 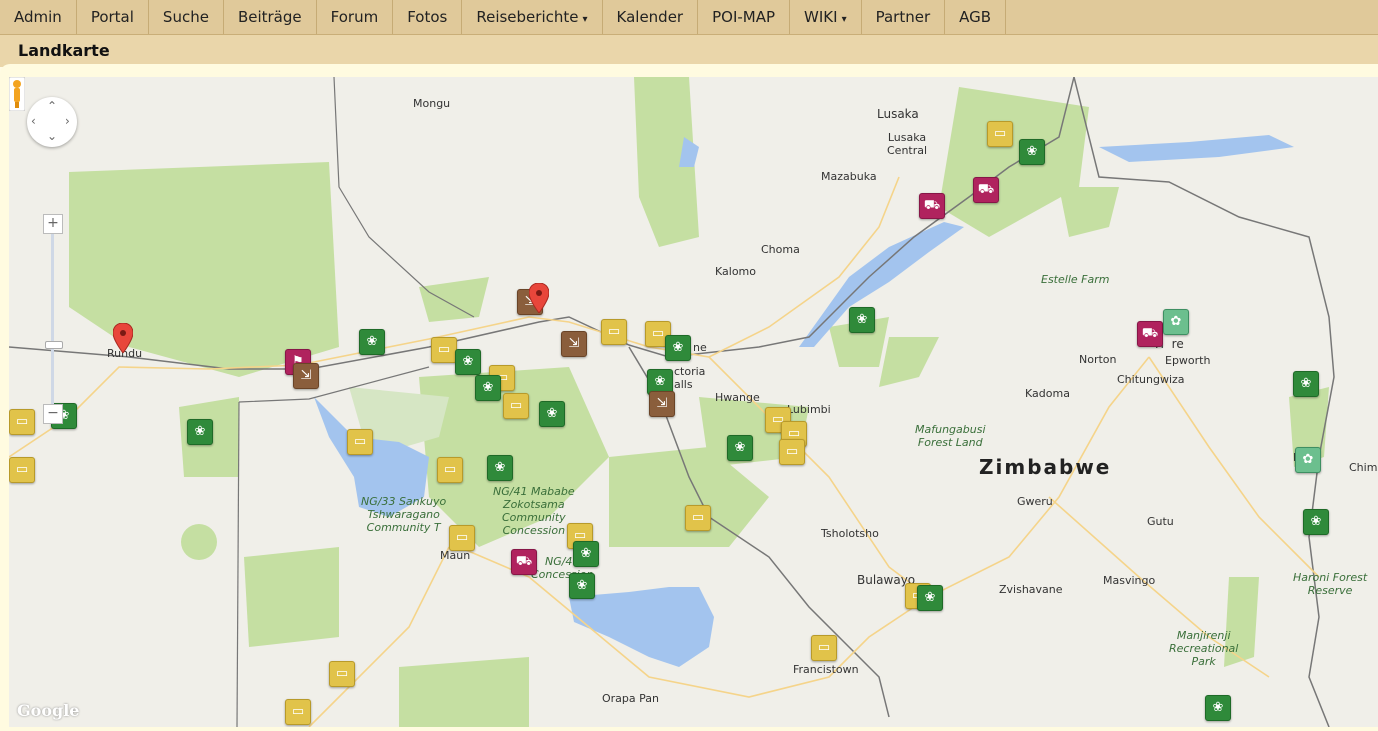 What do you see at coordinates (113, 17) in the screenshot?
I see `nav-portal: Portal` at bounding box center [113, 17].